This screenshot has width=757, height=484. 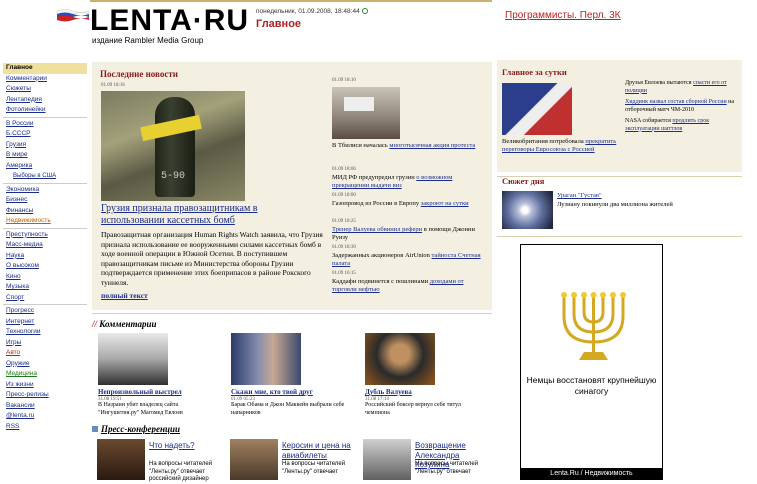 I want to click on sidebar-item: Сюжеты, so click(x=45, y=89).